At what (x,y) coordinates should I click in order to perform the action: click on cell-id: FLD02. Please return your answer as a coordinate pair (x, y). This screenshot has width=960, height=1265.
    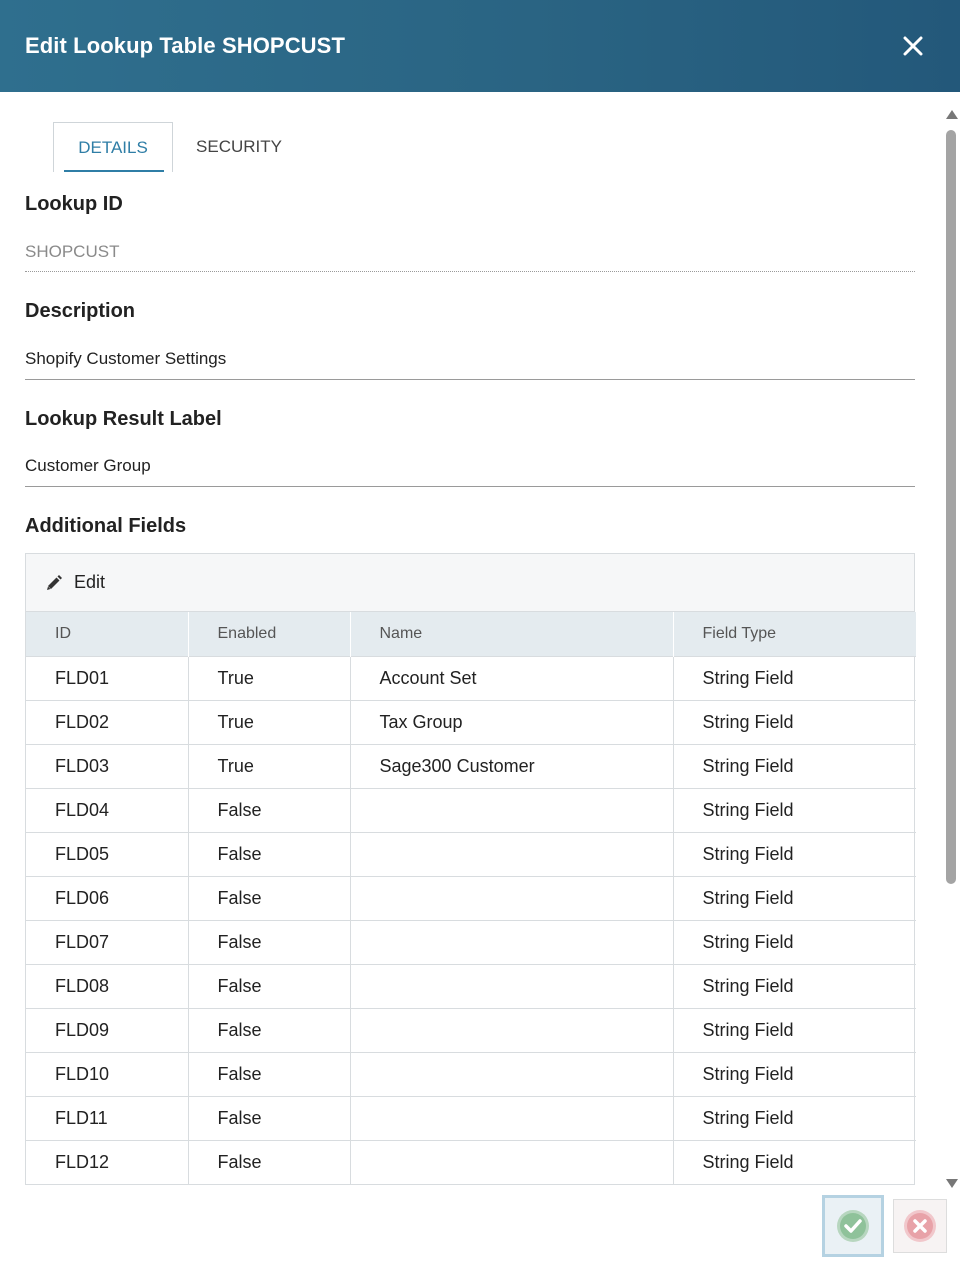
    Looking at the image, I should click on (107, 721).